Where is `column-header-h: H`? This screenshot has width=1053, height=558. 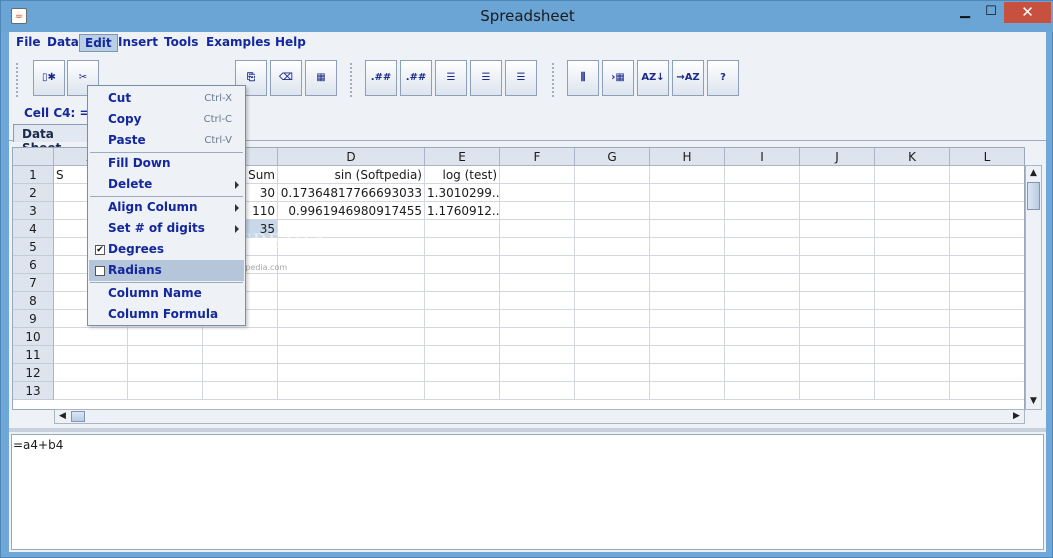 column-header-h: H is located at coordinates (687, 157).